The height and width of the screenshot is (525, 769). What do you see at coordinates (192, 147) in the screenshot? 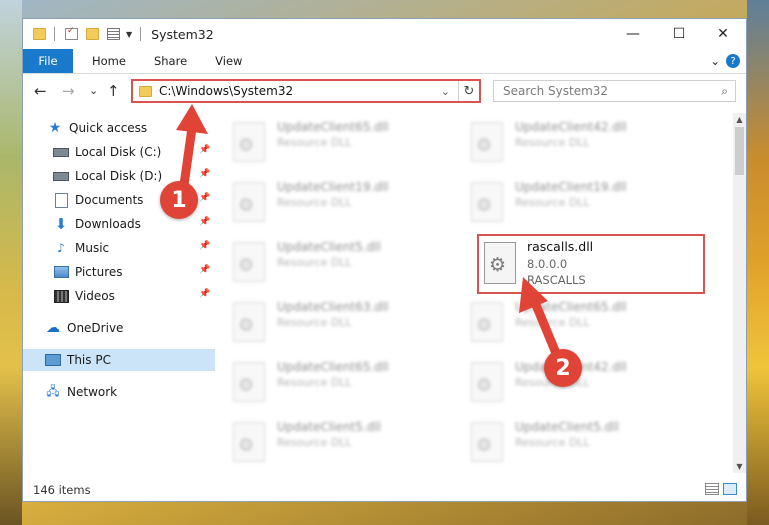
I see `arrow-to-address-bar` at bounding box center [192, 147].